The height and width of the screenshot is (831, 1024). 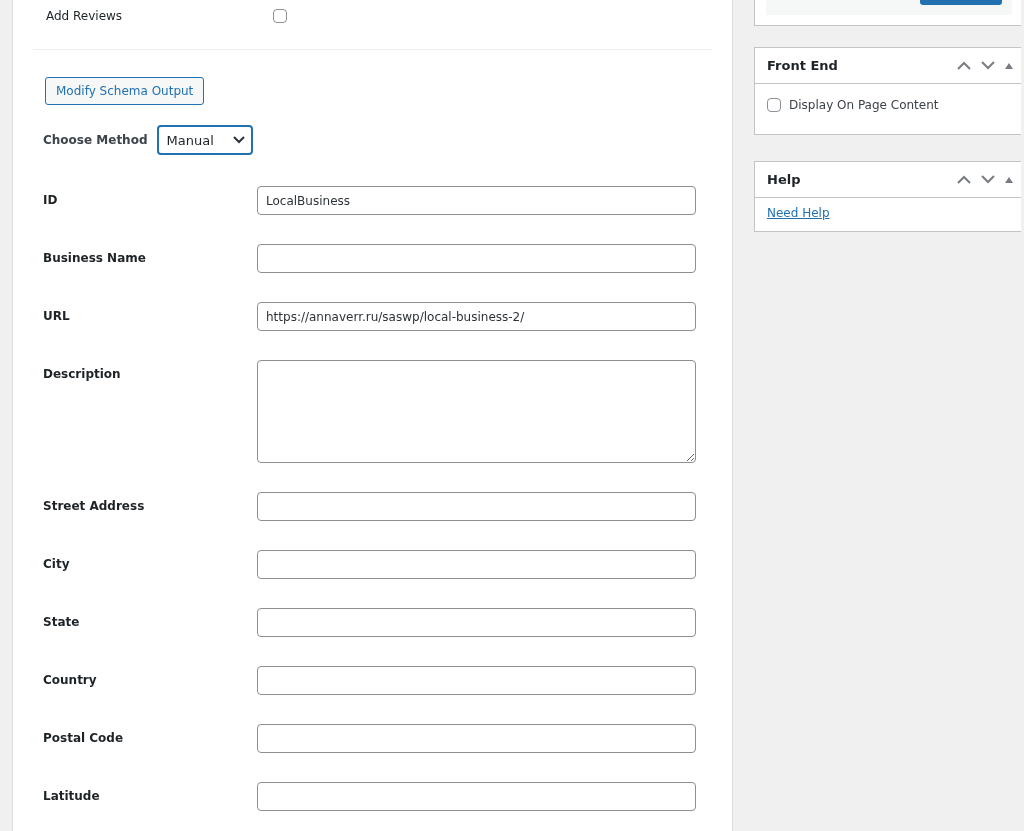 I want to click on method-dropdown: Manual, so click(x=204, y=140).